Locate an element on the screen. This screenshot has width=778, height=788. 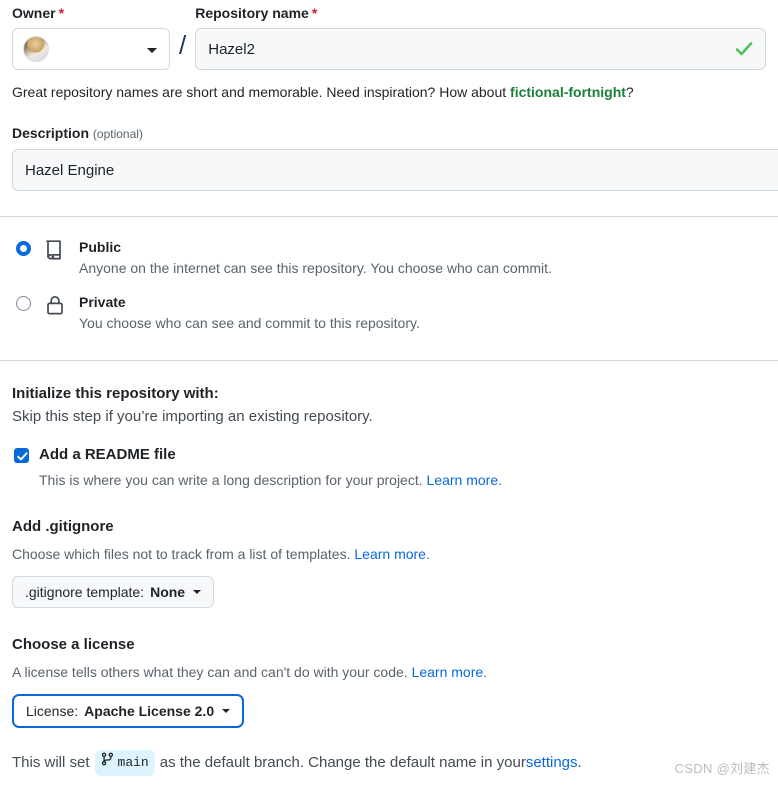
repo-icon is located at coordinates (56, 251).